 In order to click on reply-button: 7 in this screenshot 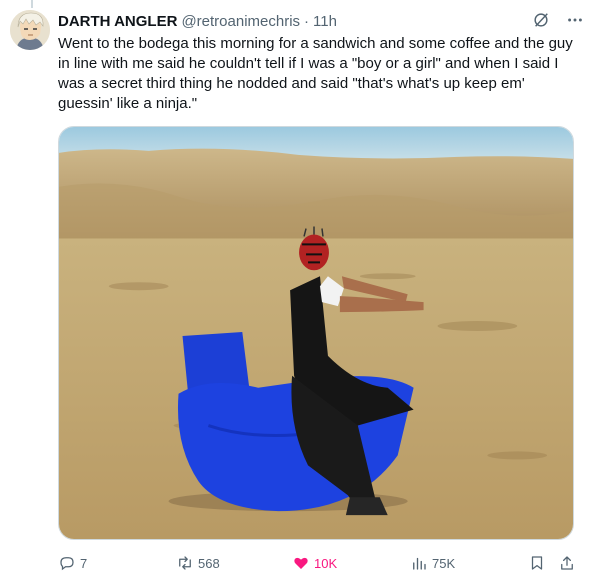, I will do `click(72, 563)`.